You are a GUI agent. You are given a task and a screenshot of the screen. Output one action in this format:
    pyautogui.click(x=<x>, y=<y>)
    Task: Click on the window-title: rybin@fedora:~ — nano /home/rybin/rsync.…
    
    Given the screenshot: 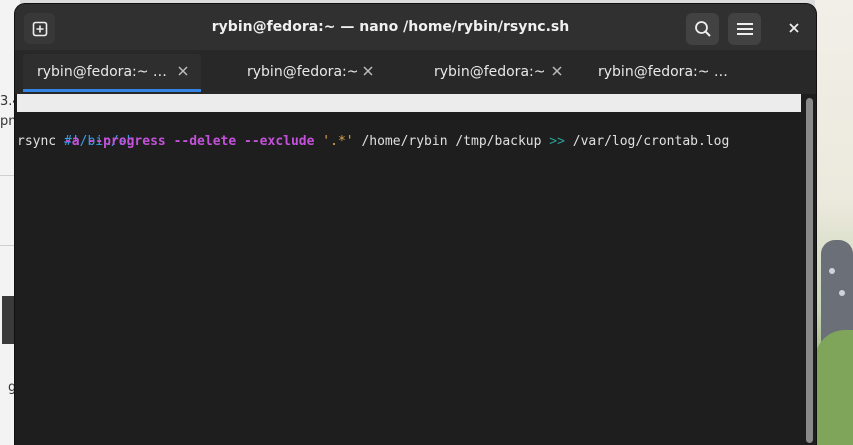 What is the action you would take?
    pyautogui.click(x=390, y=27)
    